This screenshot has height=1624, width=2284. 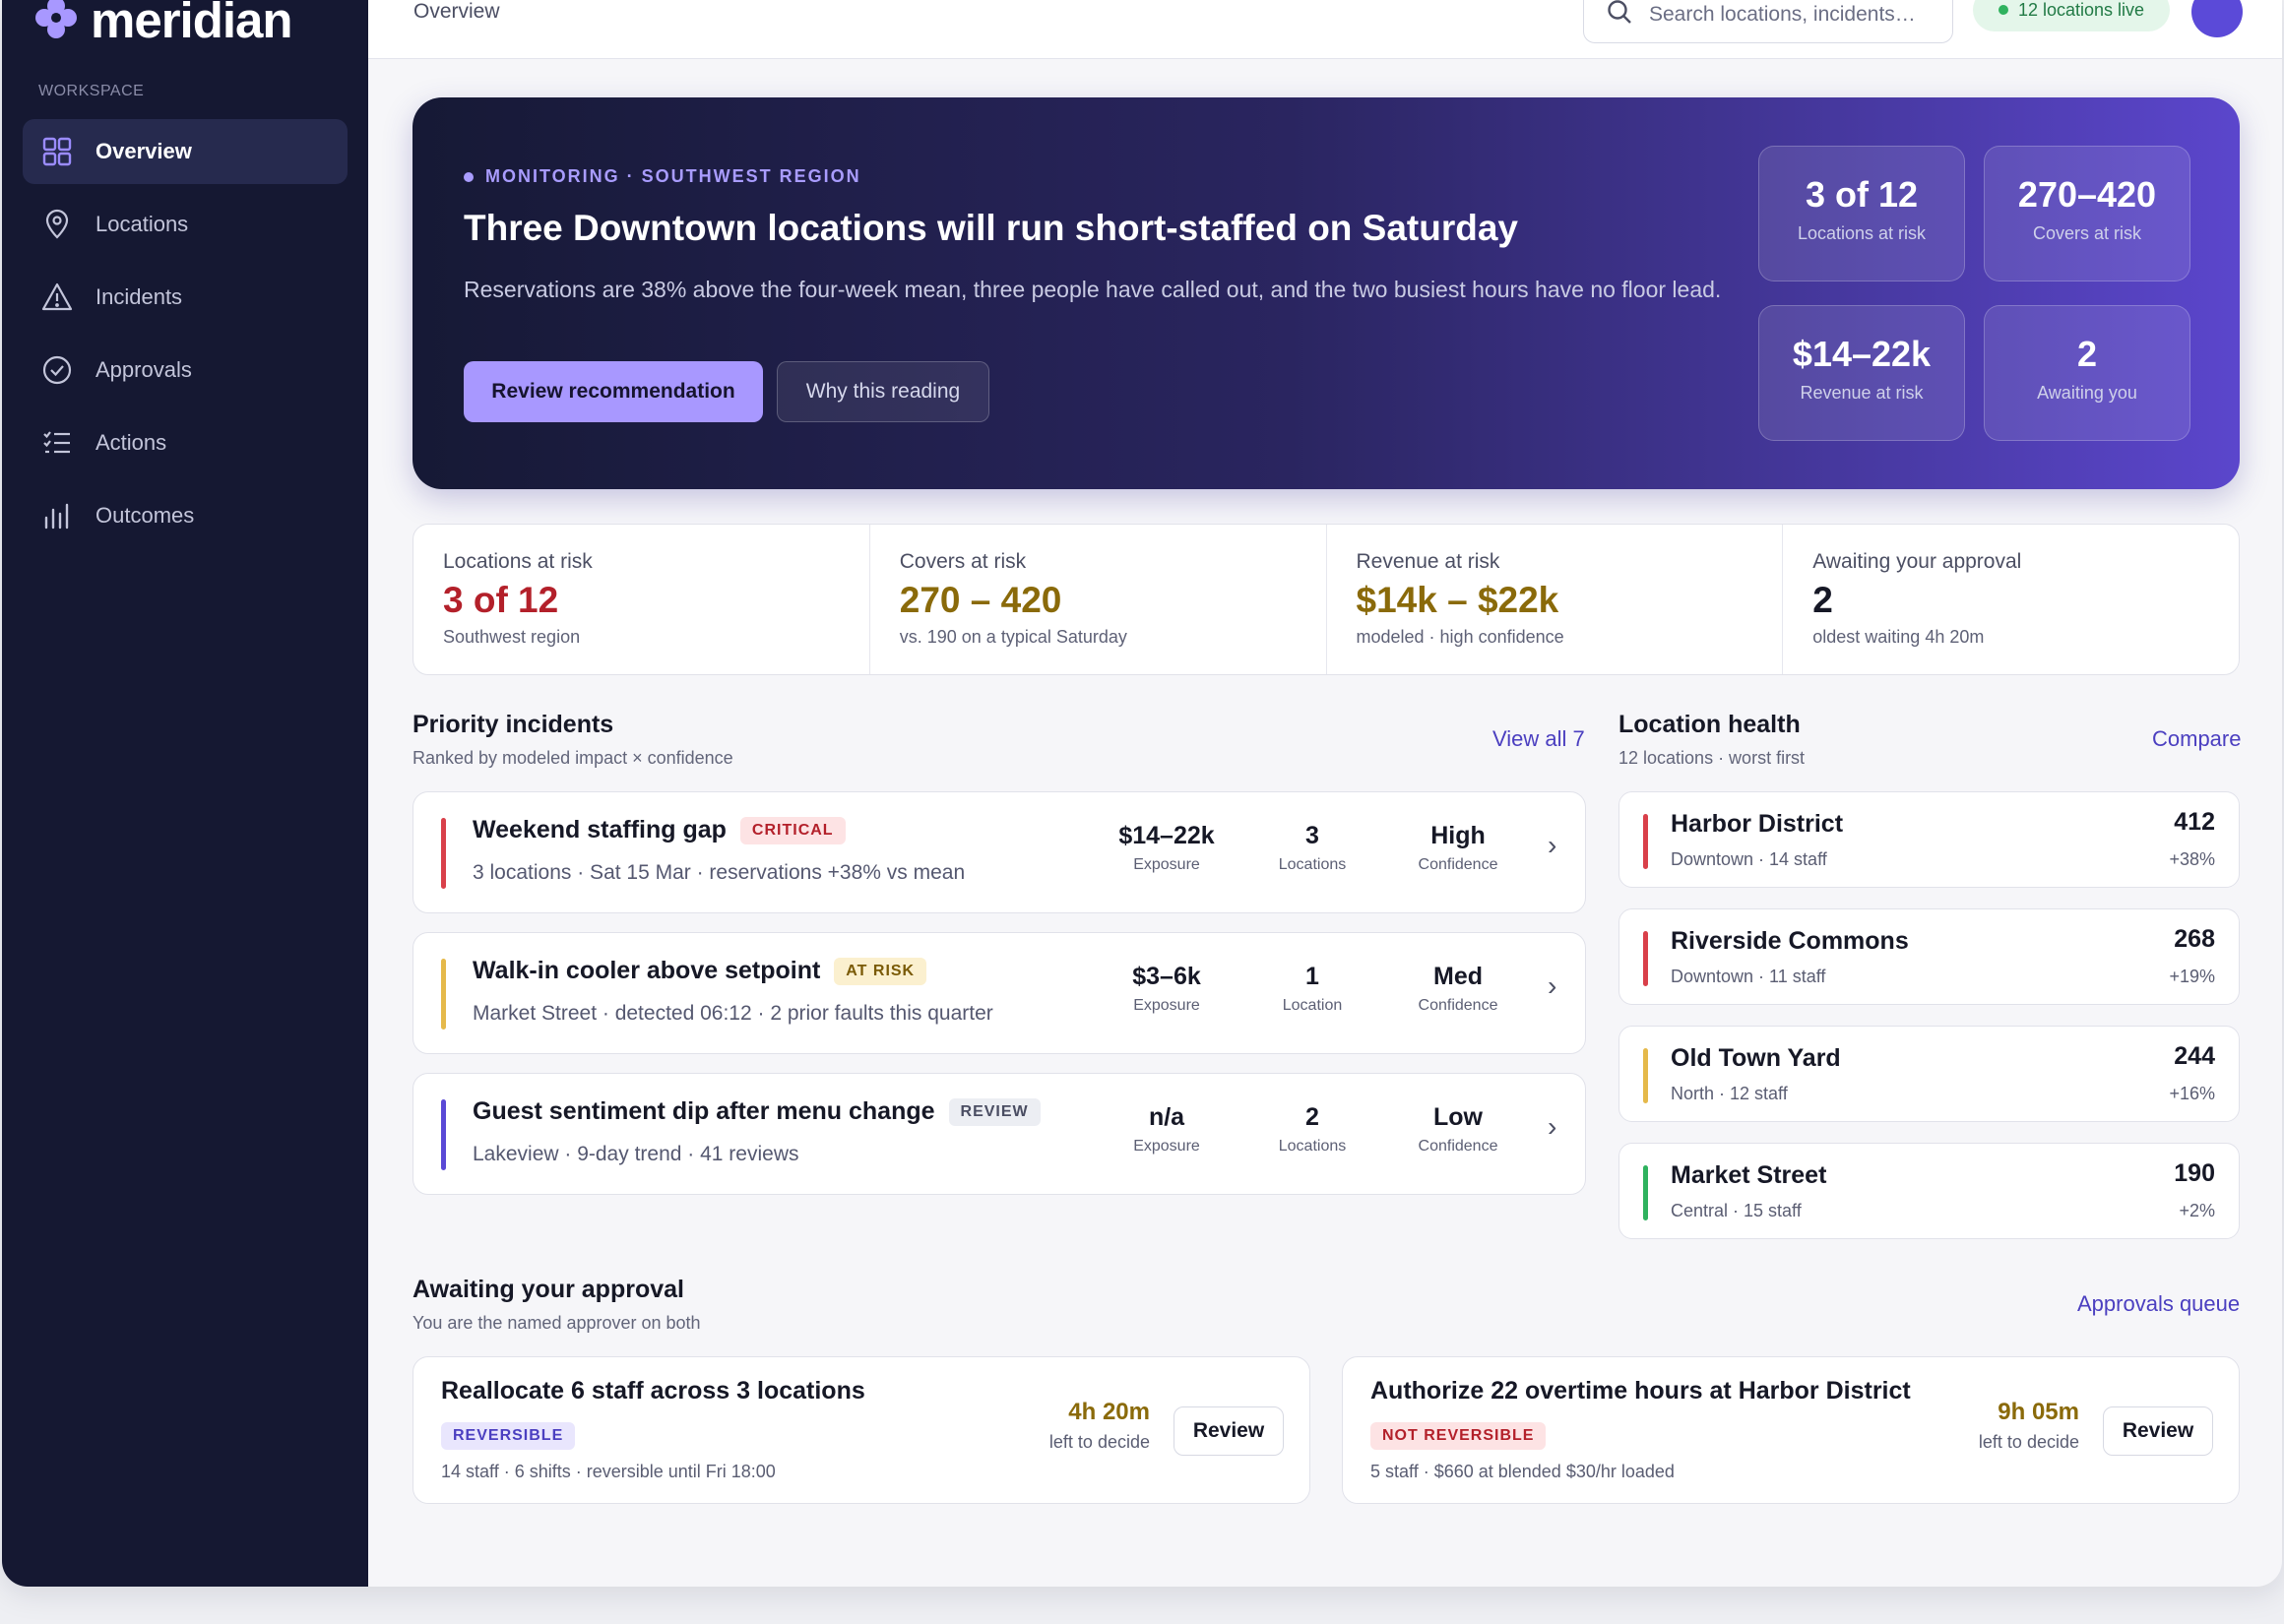 What do you see at coordinates (2196, 739) in the screenshot?
I see `compare-link: Compare` at bounding box center [2196, 739].